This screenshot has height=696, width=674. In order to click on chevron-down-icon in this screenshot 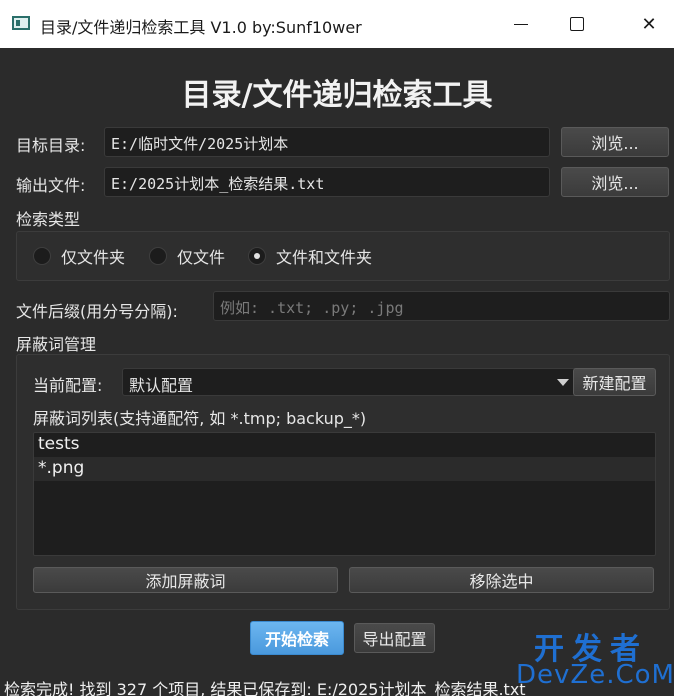, I will do `click(563, 382)`.